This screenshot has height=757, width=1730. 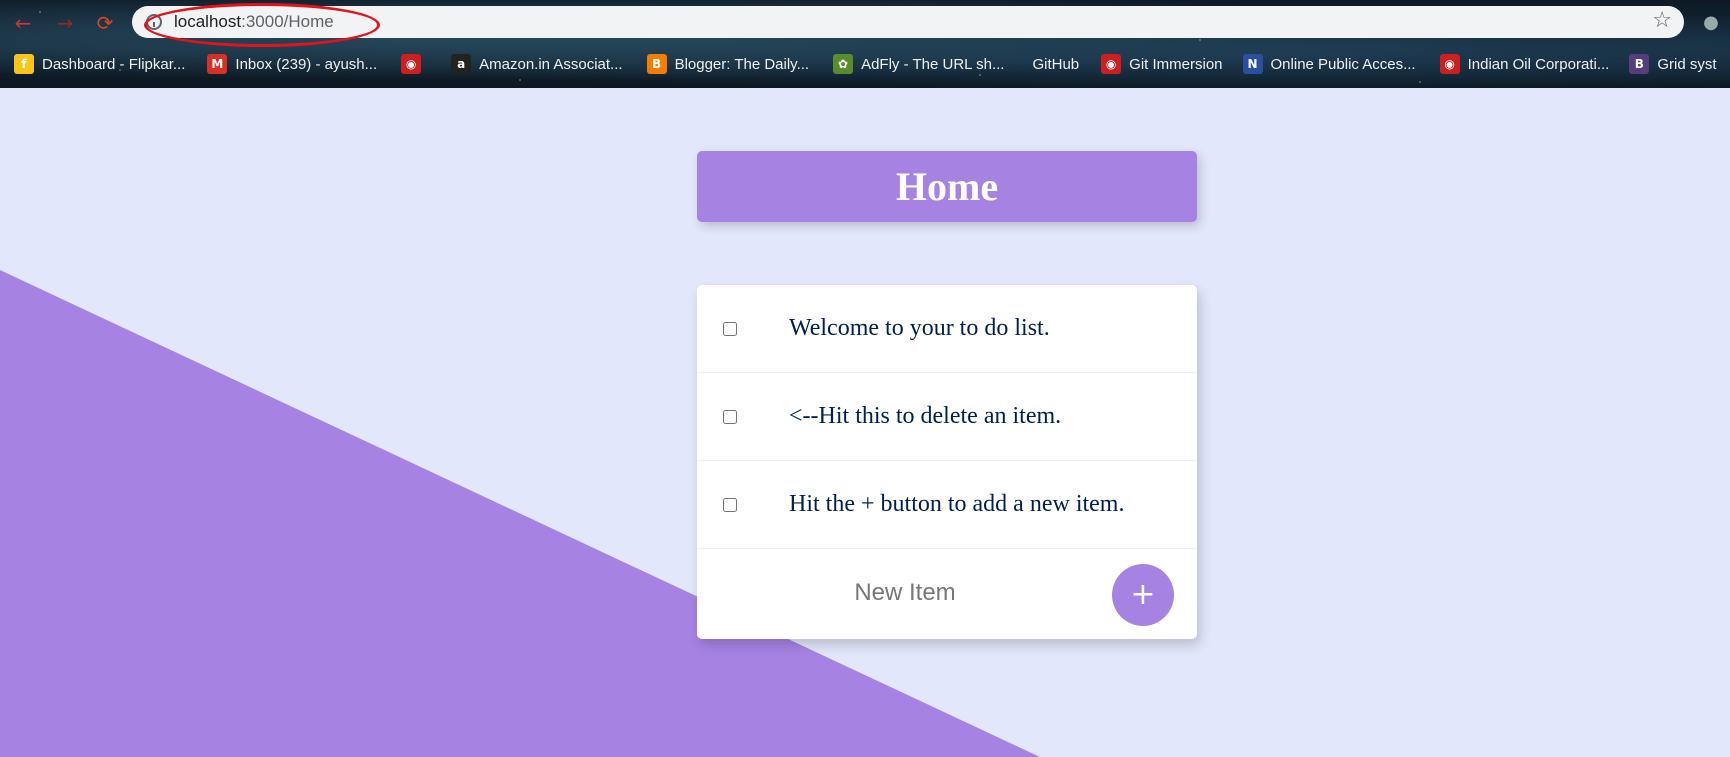 I want to click on list-item: Hit the + button to add a new item., so click(x=947, y=505).